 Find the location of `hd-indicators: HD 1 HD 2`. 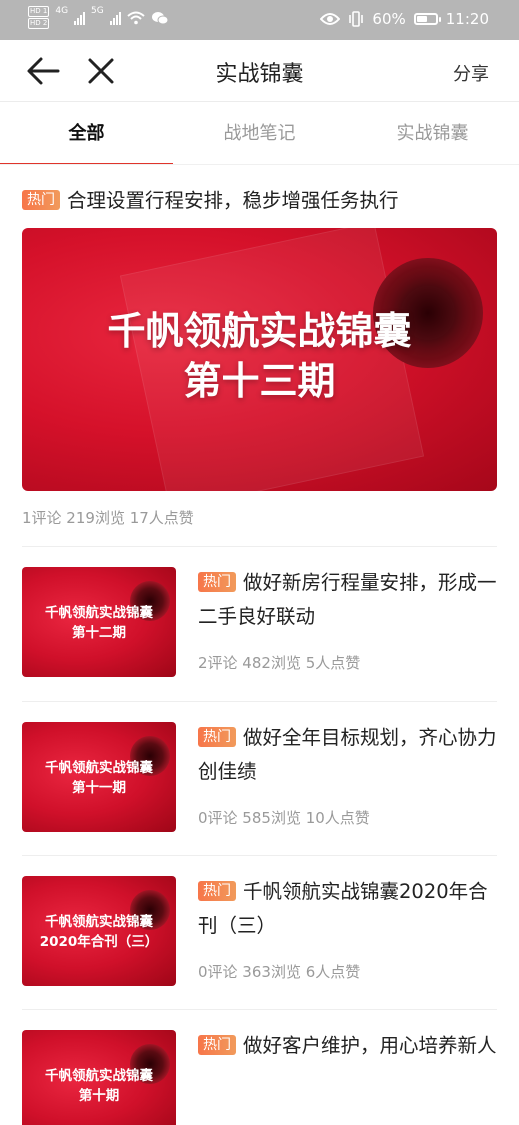

hd-indicators: HD 1 HD 2 is located at coordinates (39, 17).